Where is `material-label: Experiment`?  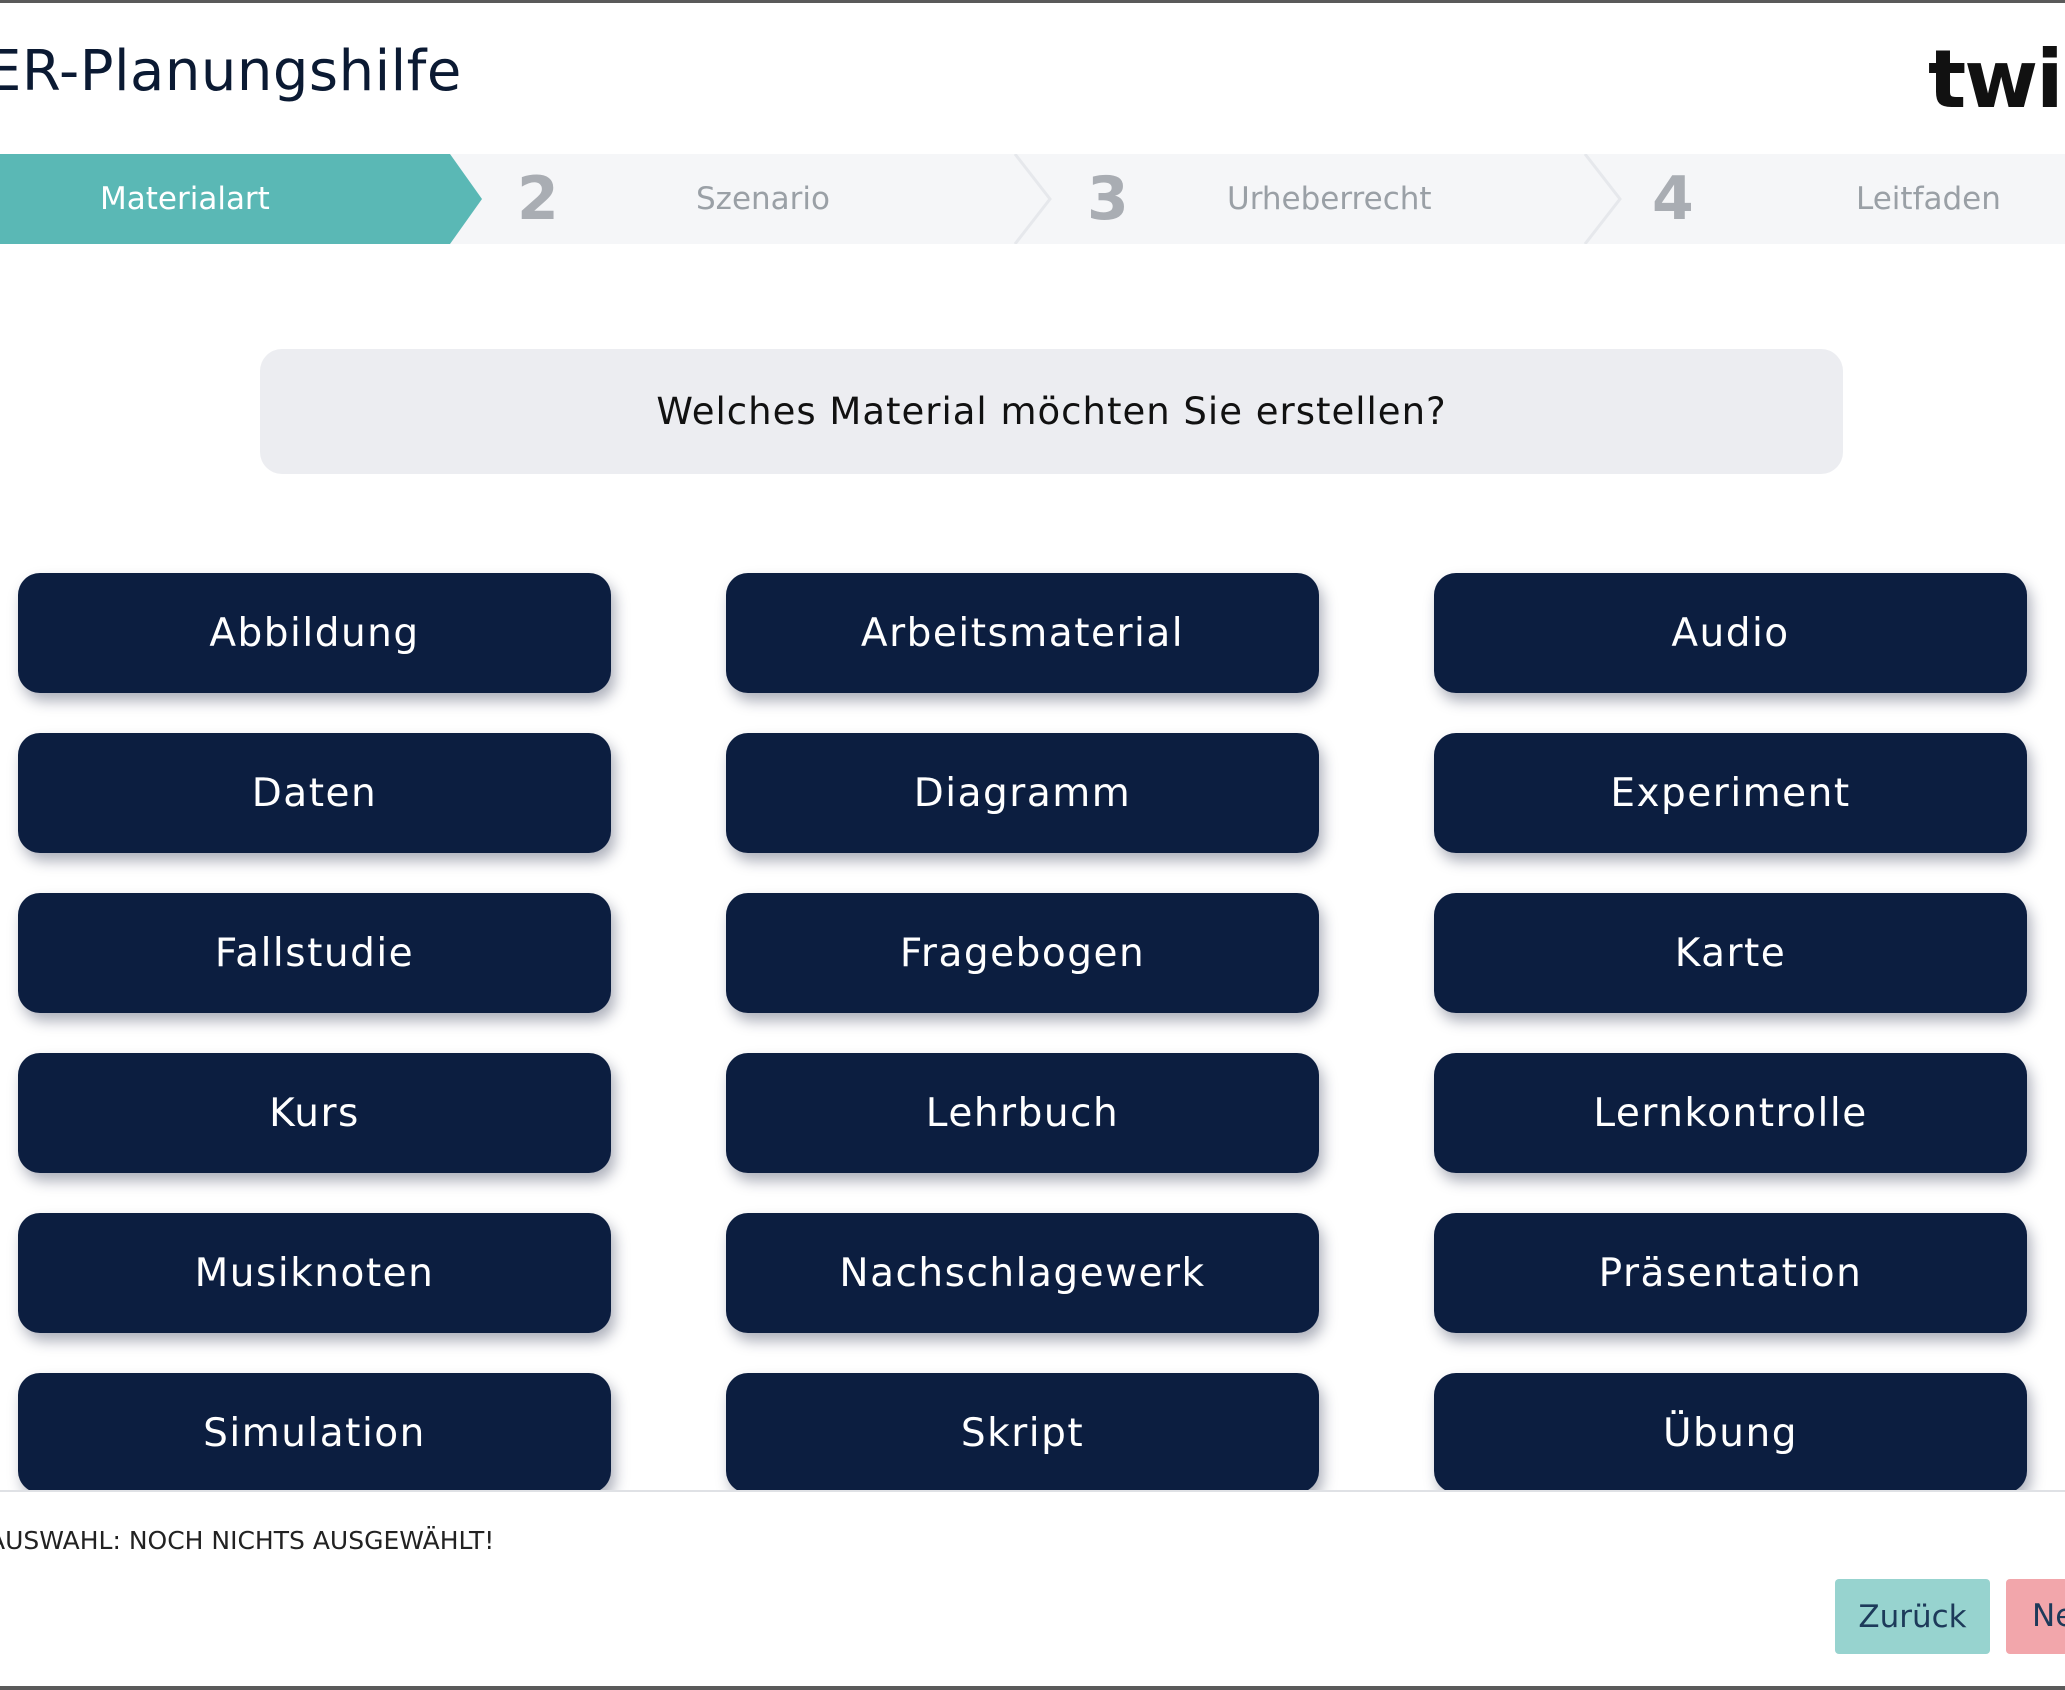 material-label: Experiment is located at coordinates (1730, 793).